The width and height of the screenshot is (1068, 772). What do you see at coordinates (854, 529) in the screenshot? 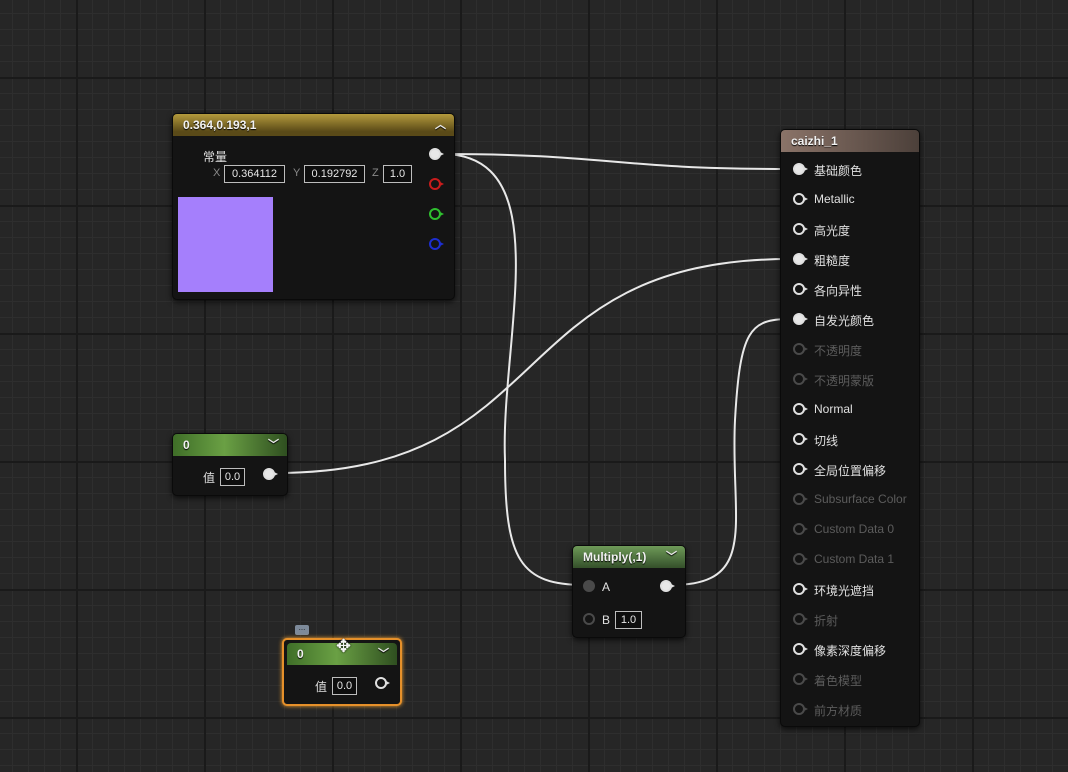
I see `material-input-label: Custom Data 0` at bounding box center [854, 529].